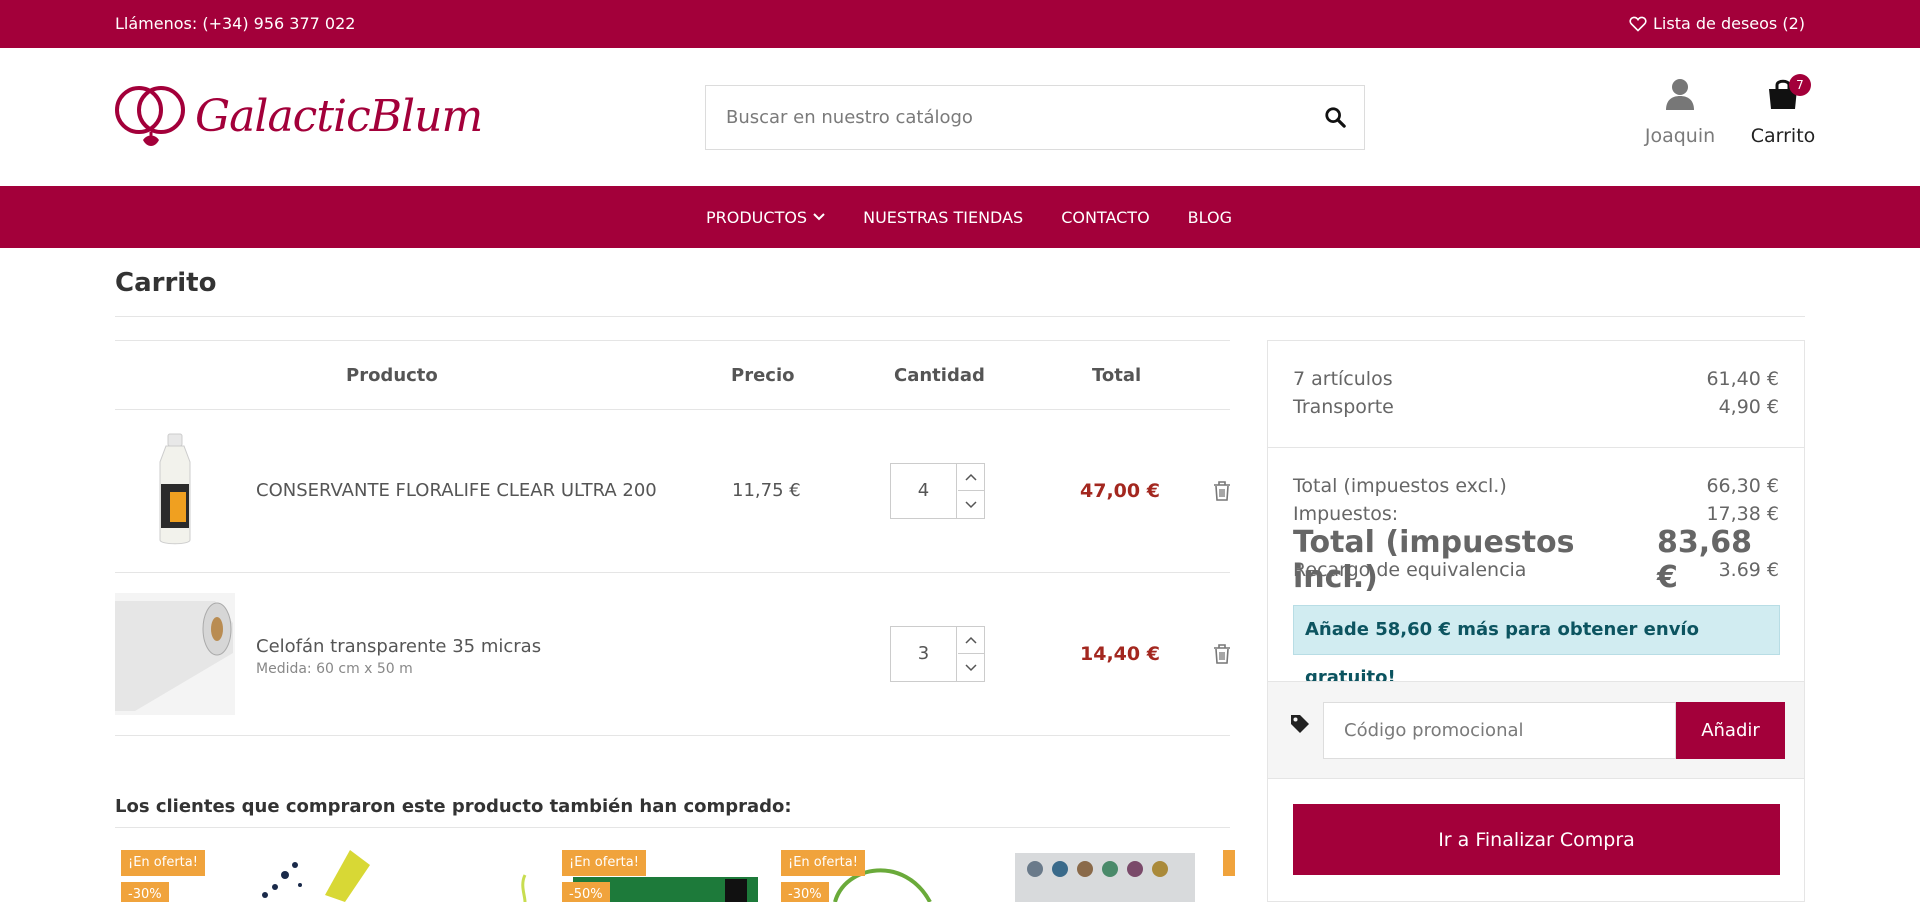 The width and height of the screenshot is (1920, 902). I want to click on main-nav: PRODUCTOS NUESTRAS TIENDAS CONTACTO BLOG, so click(960, 217).